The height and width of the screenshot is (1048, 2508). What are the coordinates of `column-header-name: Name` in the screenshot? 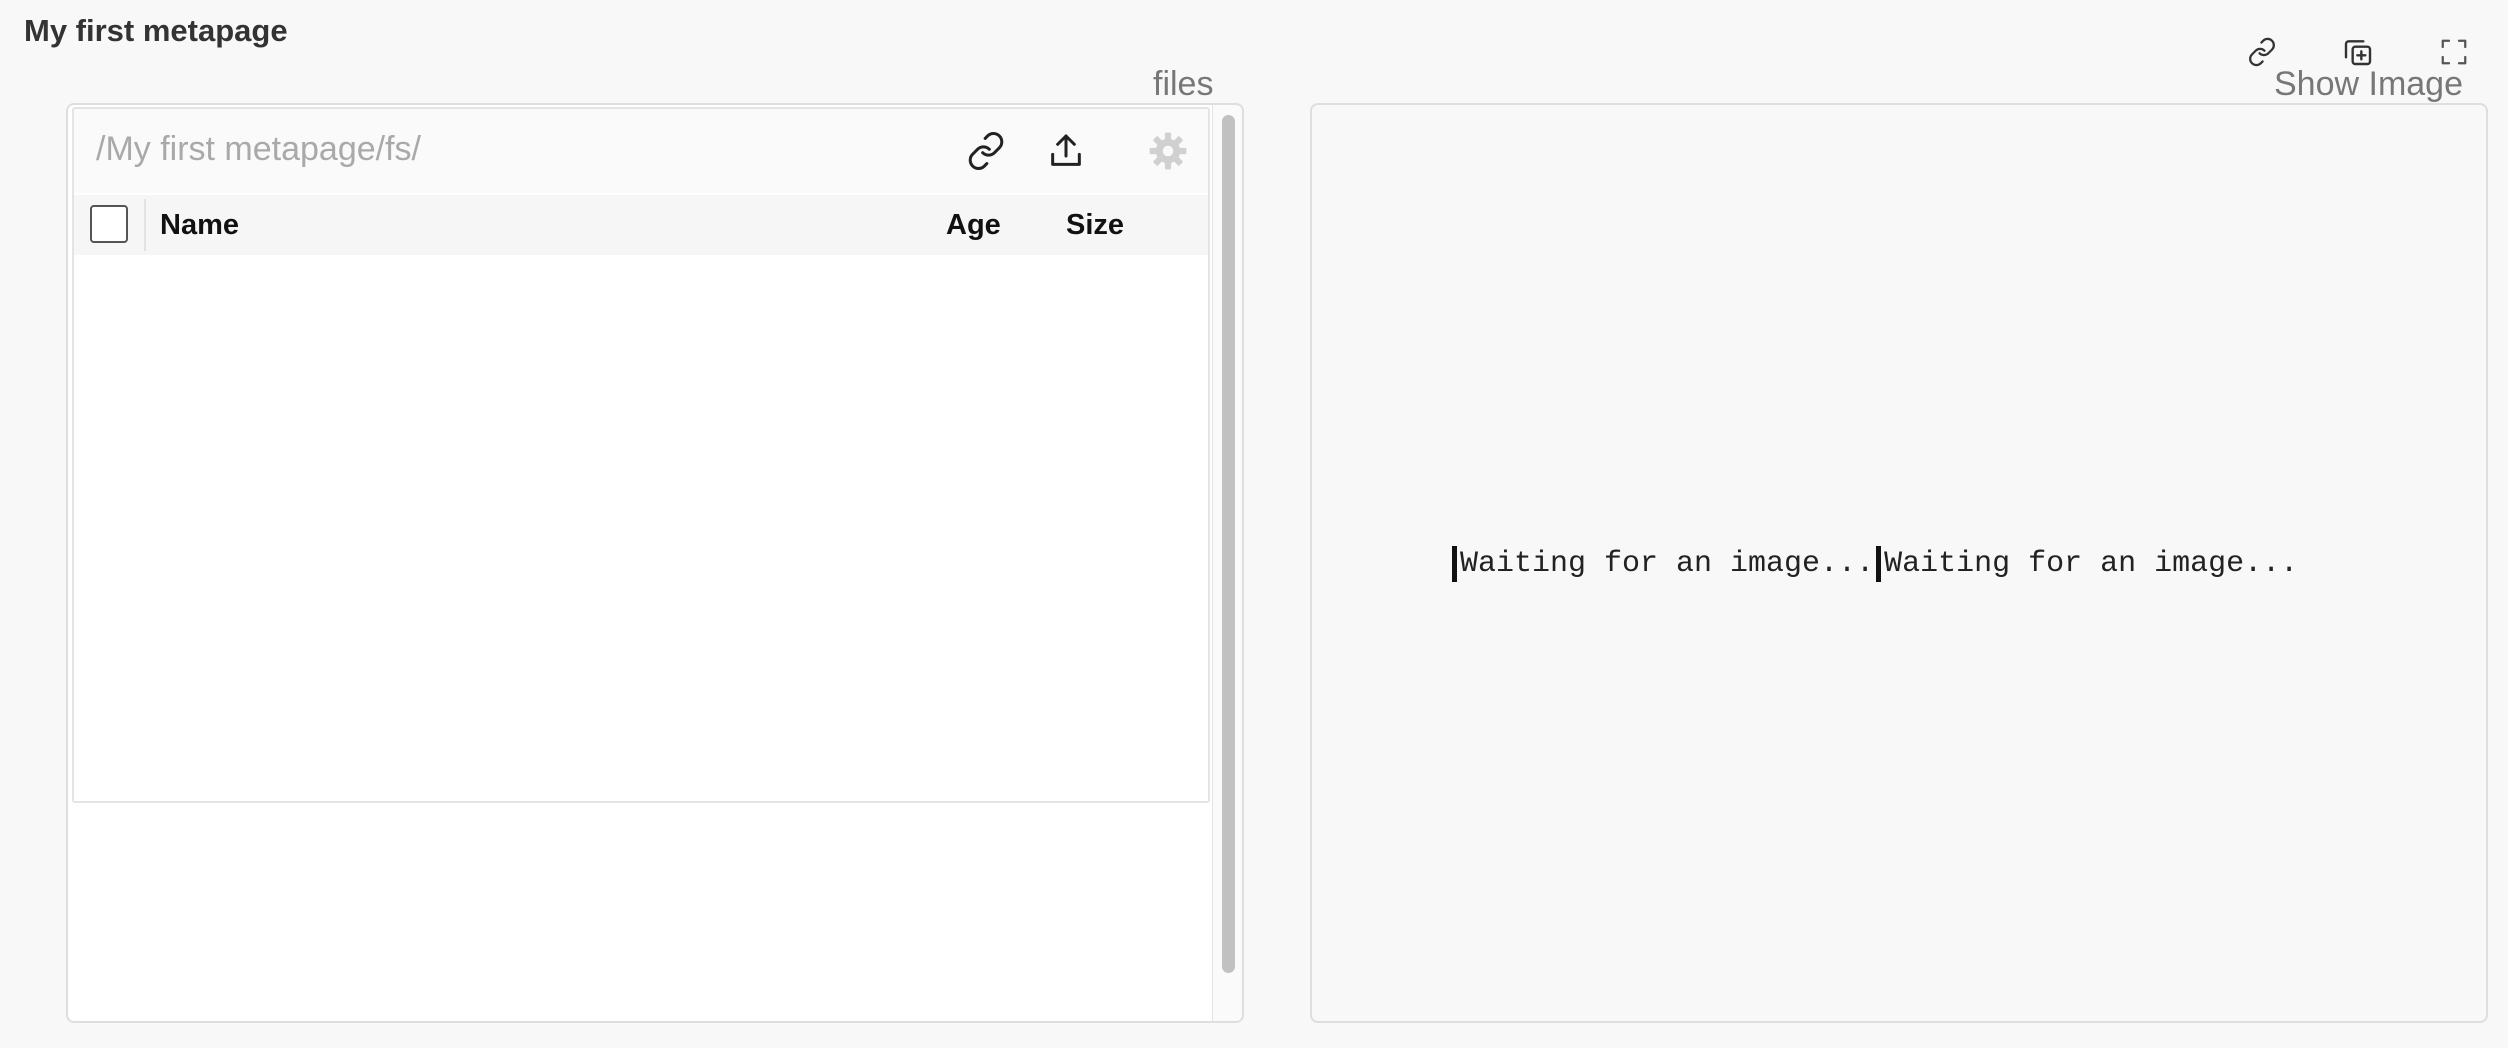 It's located at (199, 225).